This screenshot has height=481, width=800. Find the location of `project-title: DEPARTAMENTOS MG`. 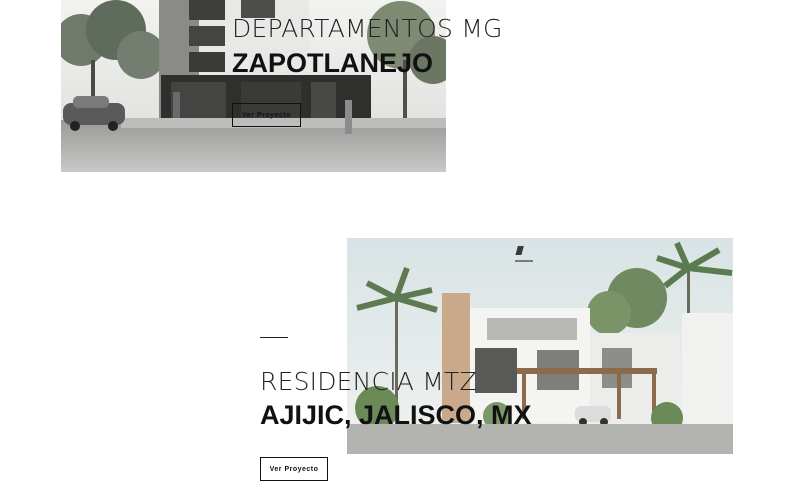

project-title: DEPARTAMENTOS MG is located at coordinates (367, 28).